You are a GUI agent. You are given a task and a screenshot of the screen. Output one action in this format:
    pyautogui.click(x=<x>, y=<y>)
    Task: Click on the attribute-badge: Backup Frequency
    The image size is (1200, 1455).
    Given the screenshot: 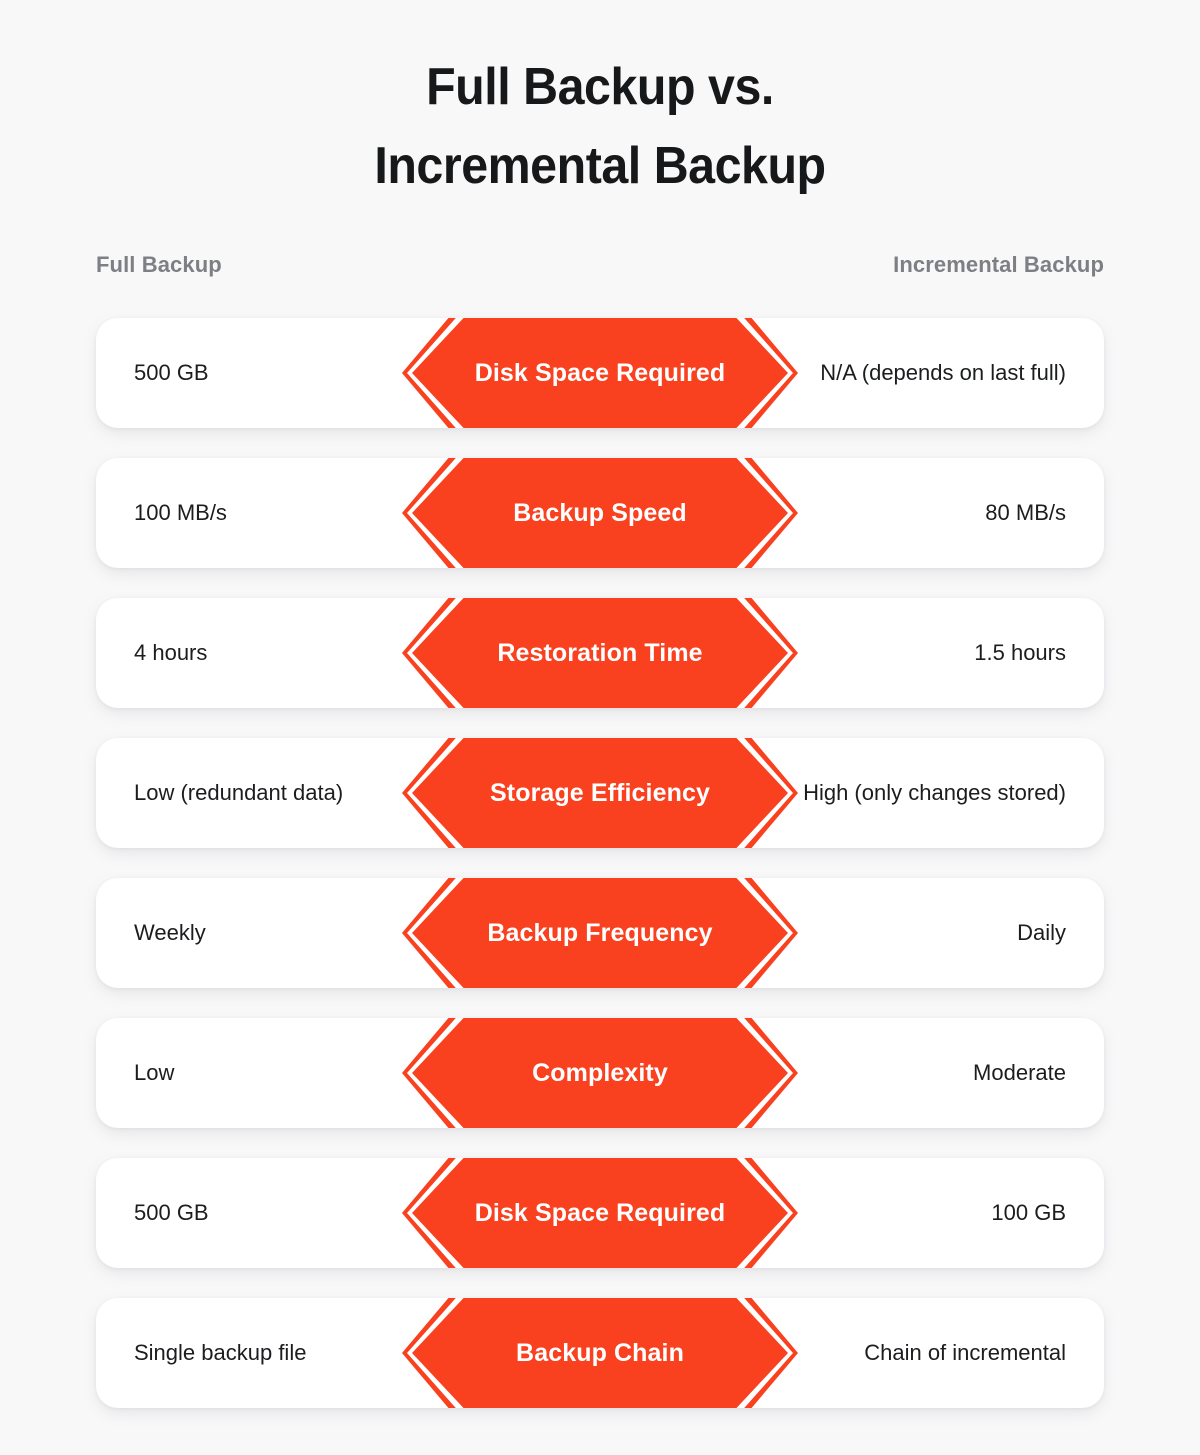 What is the action you would take?
    pyautogui.click(x=600, y=933)
    